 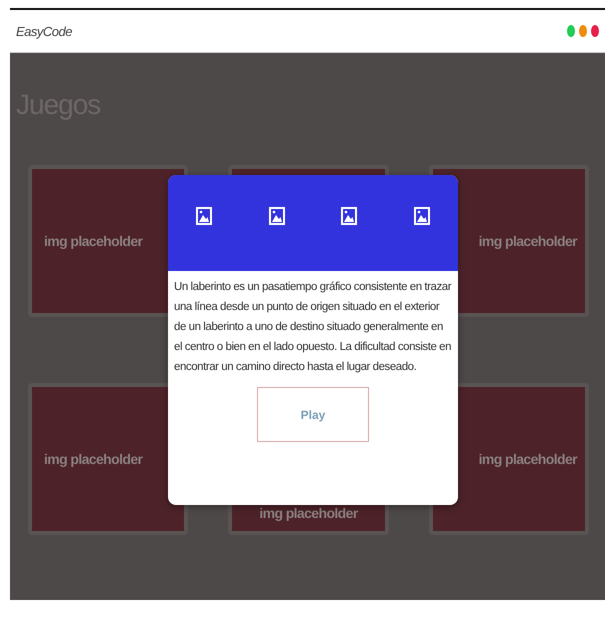 I want to click on app-title: EasyCode, so click(x=44, y=31).